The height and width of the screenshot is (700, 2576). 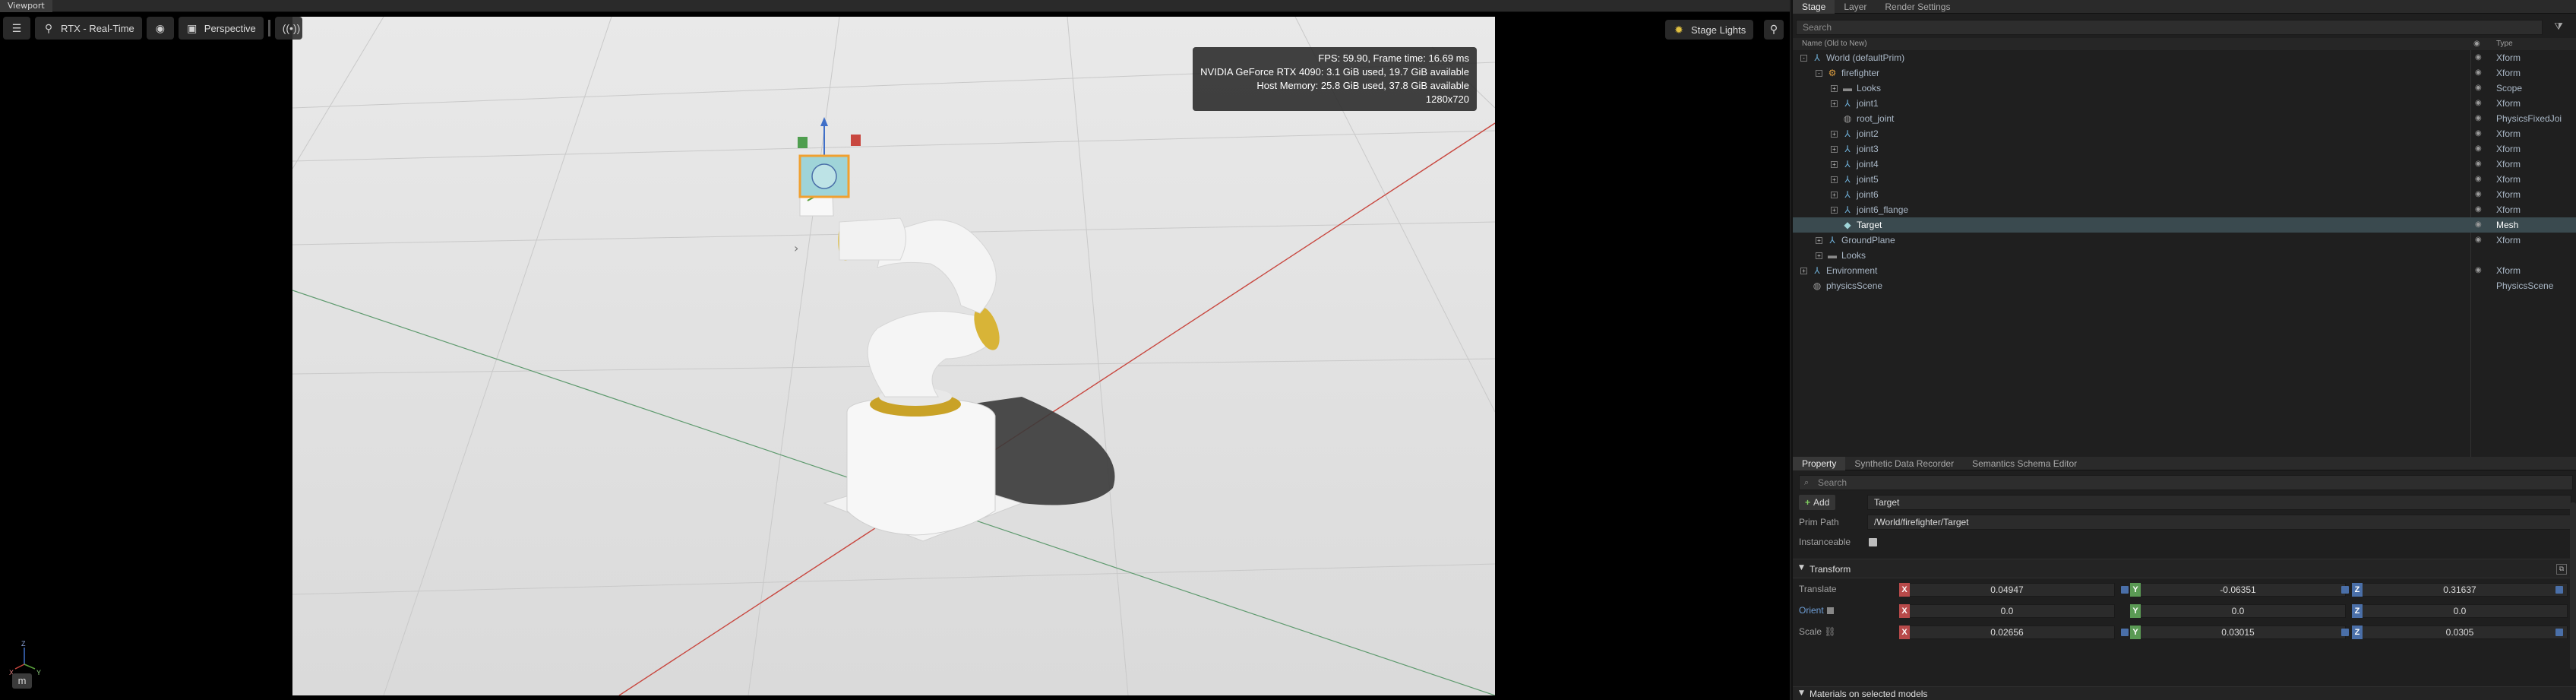 I want to click on tab-viewport: Viewport, so click(x=26, y=6).